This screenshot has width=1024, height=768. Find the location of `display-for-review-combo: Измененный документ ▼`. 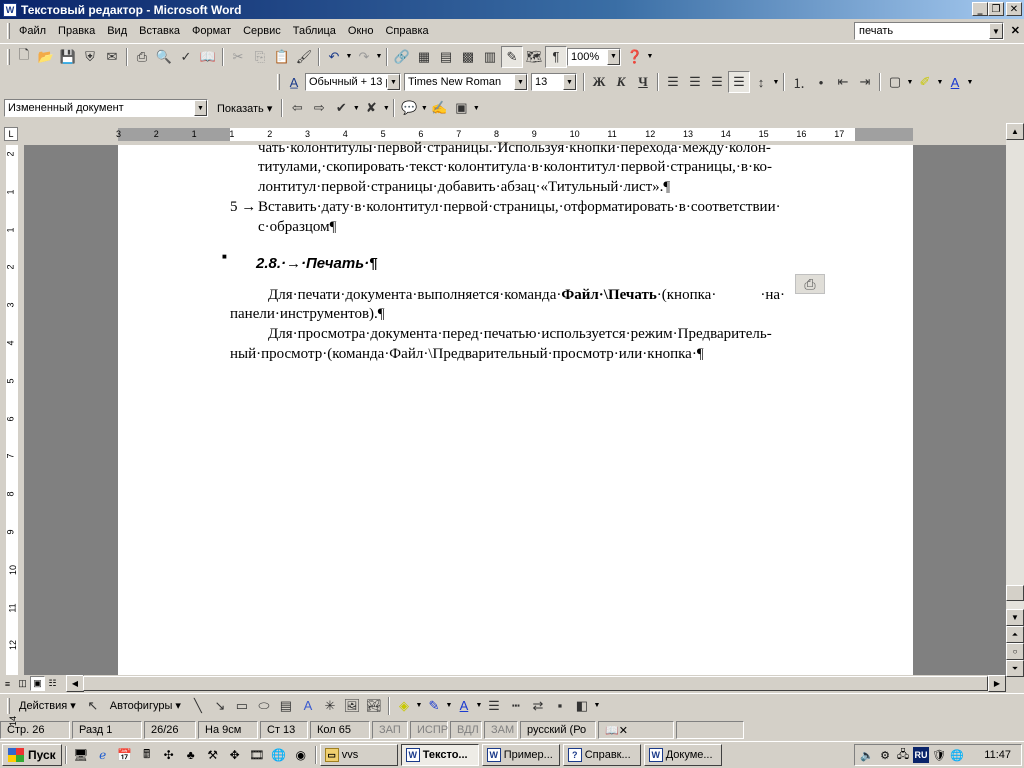

display-for-review-combo: Измененный документ ▼ is located at coordinates (106, 108).